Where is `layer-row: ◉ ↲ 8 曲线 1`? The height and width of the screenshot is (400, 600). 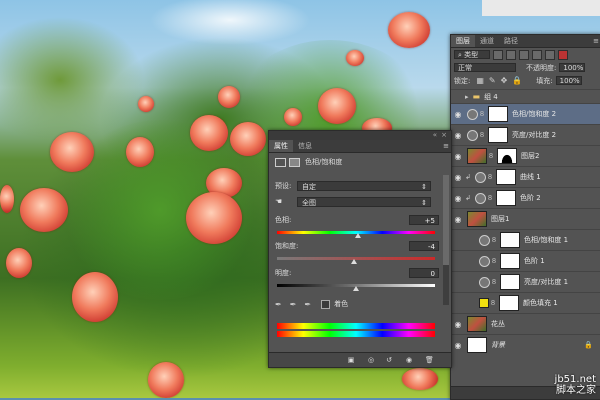
layer-row: ◉ ↲ 8 曲线 1 is located at coordinates (525, 176).